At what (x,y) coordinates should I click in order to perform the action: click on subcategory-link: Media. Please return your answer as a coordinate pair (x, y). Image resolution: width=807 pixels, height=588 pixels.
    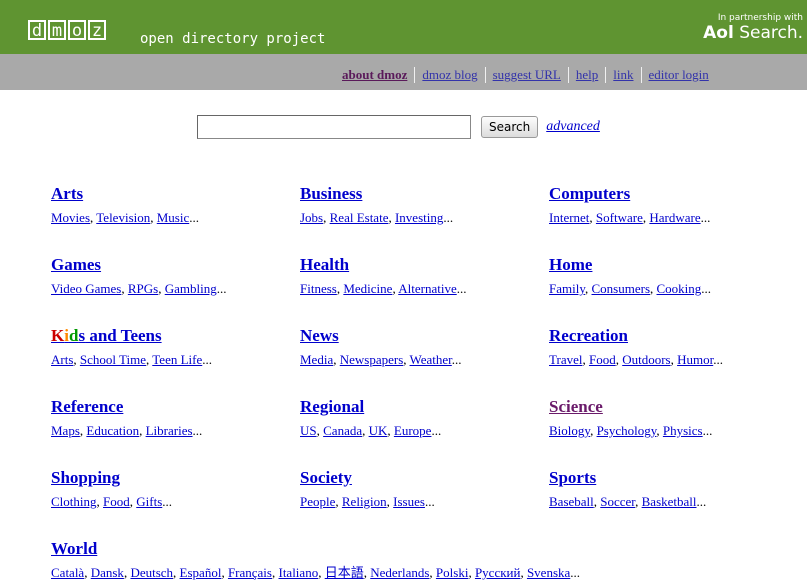
    Looking at the image, I should click on (316, 359).